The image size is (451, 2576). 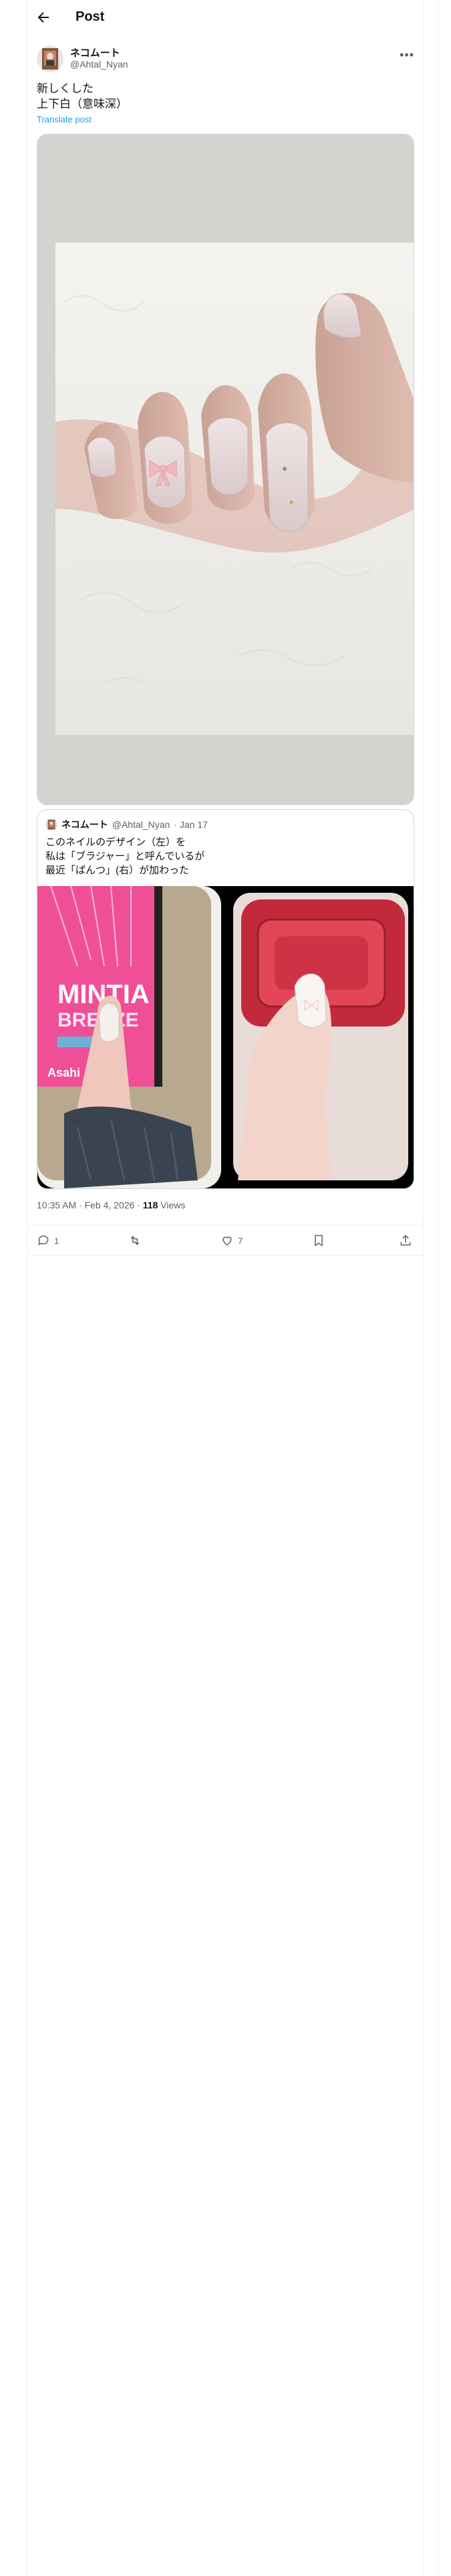 I want to click on repost-icon, so click(x=135, y=1240).